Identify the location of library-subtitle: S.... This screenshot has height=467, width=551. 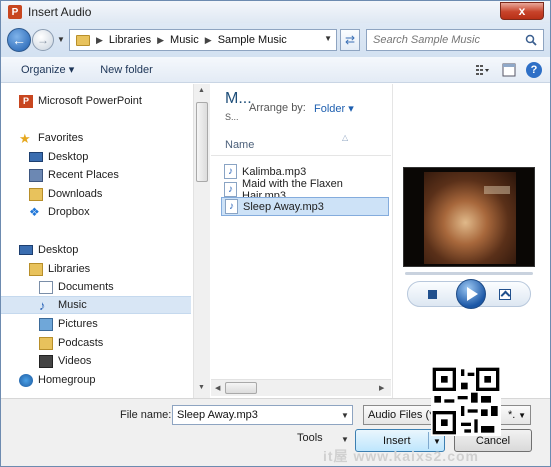
(232, 117).